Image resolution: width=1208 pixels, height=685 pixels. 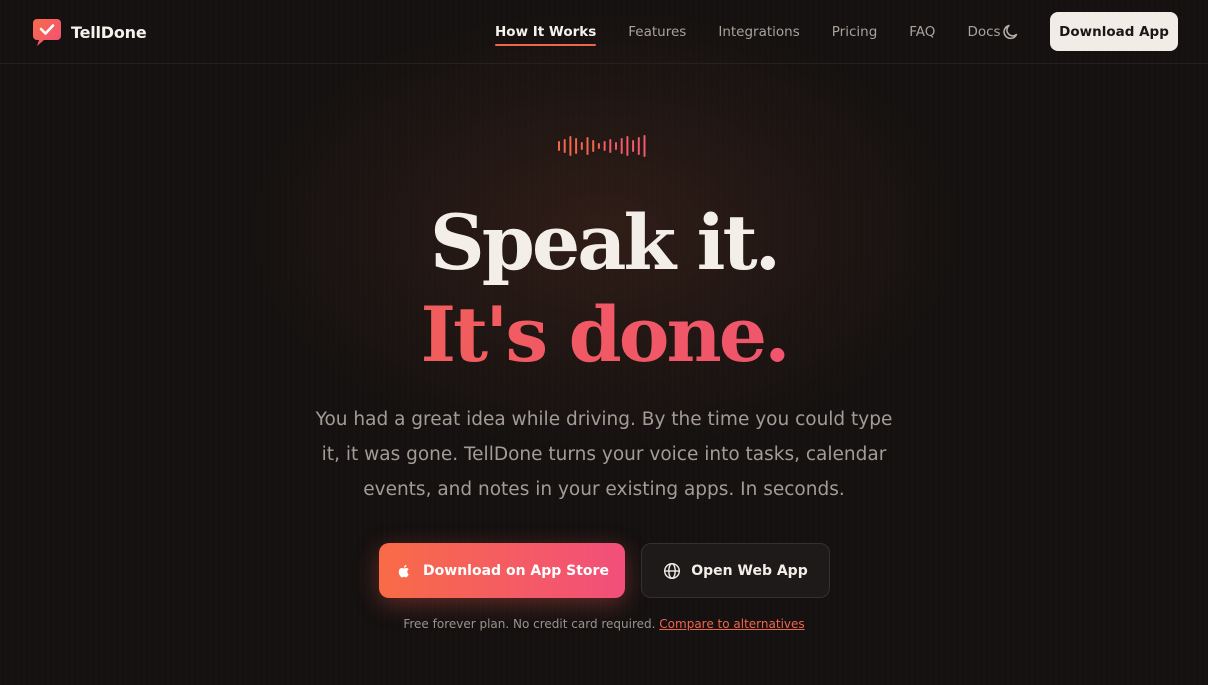 I want to click on open-web-app-label: Open Web App, so click(x=749, y=570).